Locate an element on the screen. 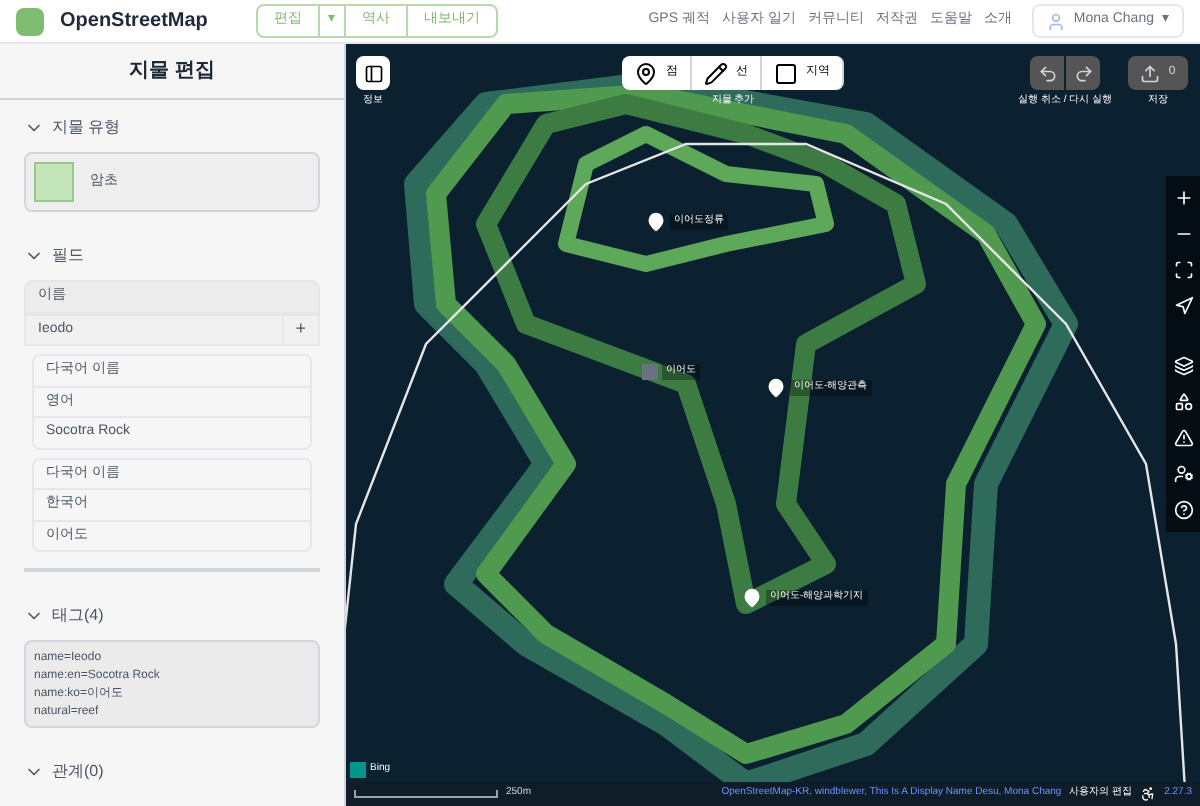 The image size is (1200, 806). redo-icon is located at coordinates (1083, 73).